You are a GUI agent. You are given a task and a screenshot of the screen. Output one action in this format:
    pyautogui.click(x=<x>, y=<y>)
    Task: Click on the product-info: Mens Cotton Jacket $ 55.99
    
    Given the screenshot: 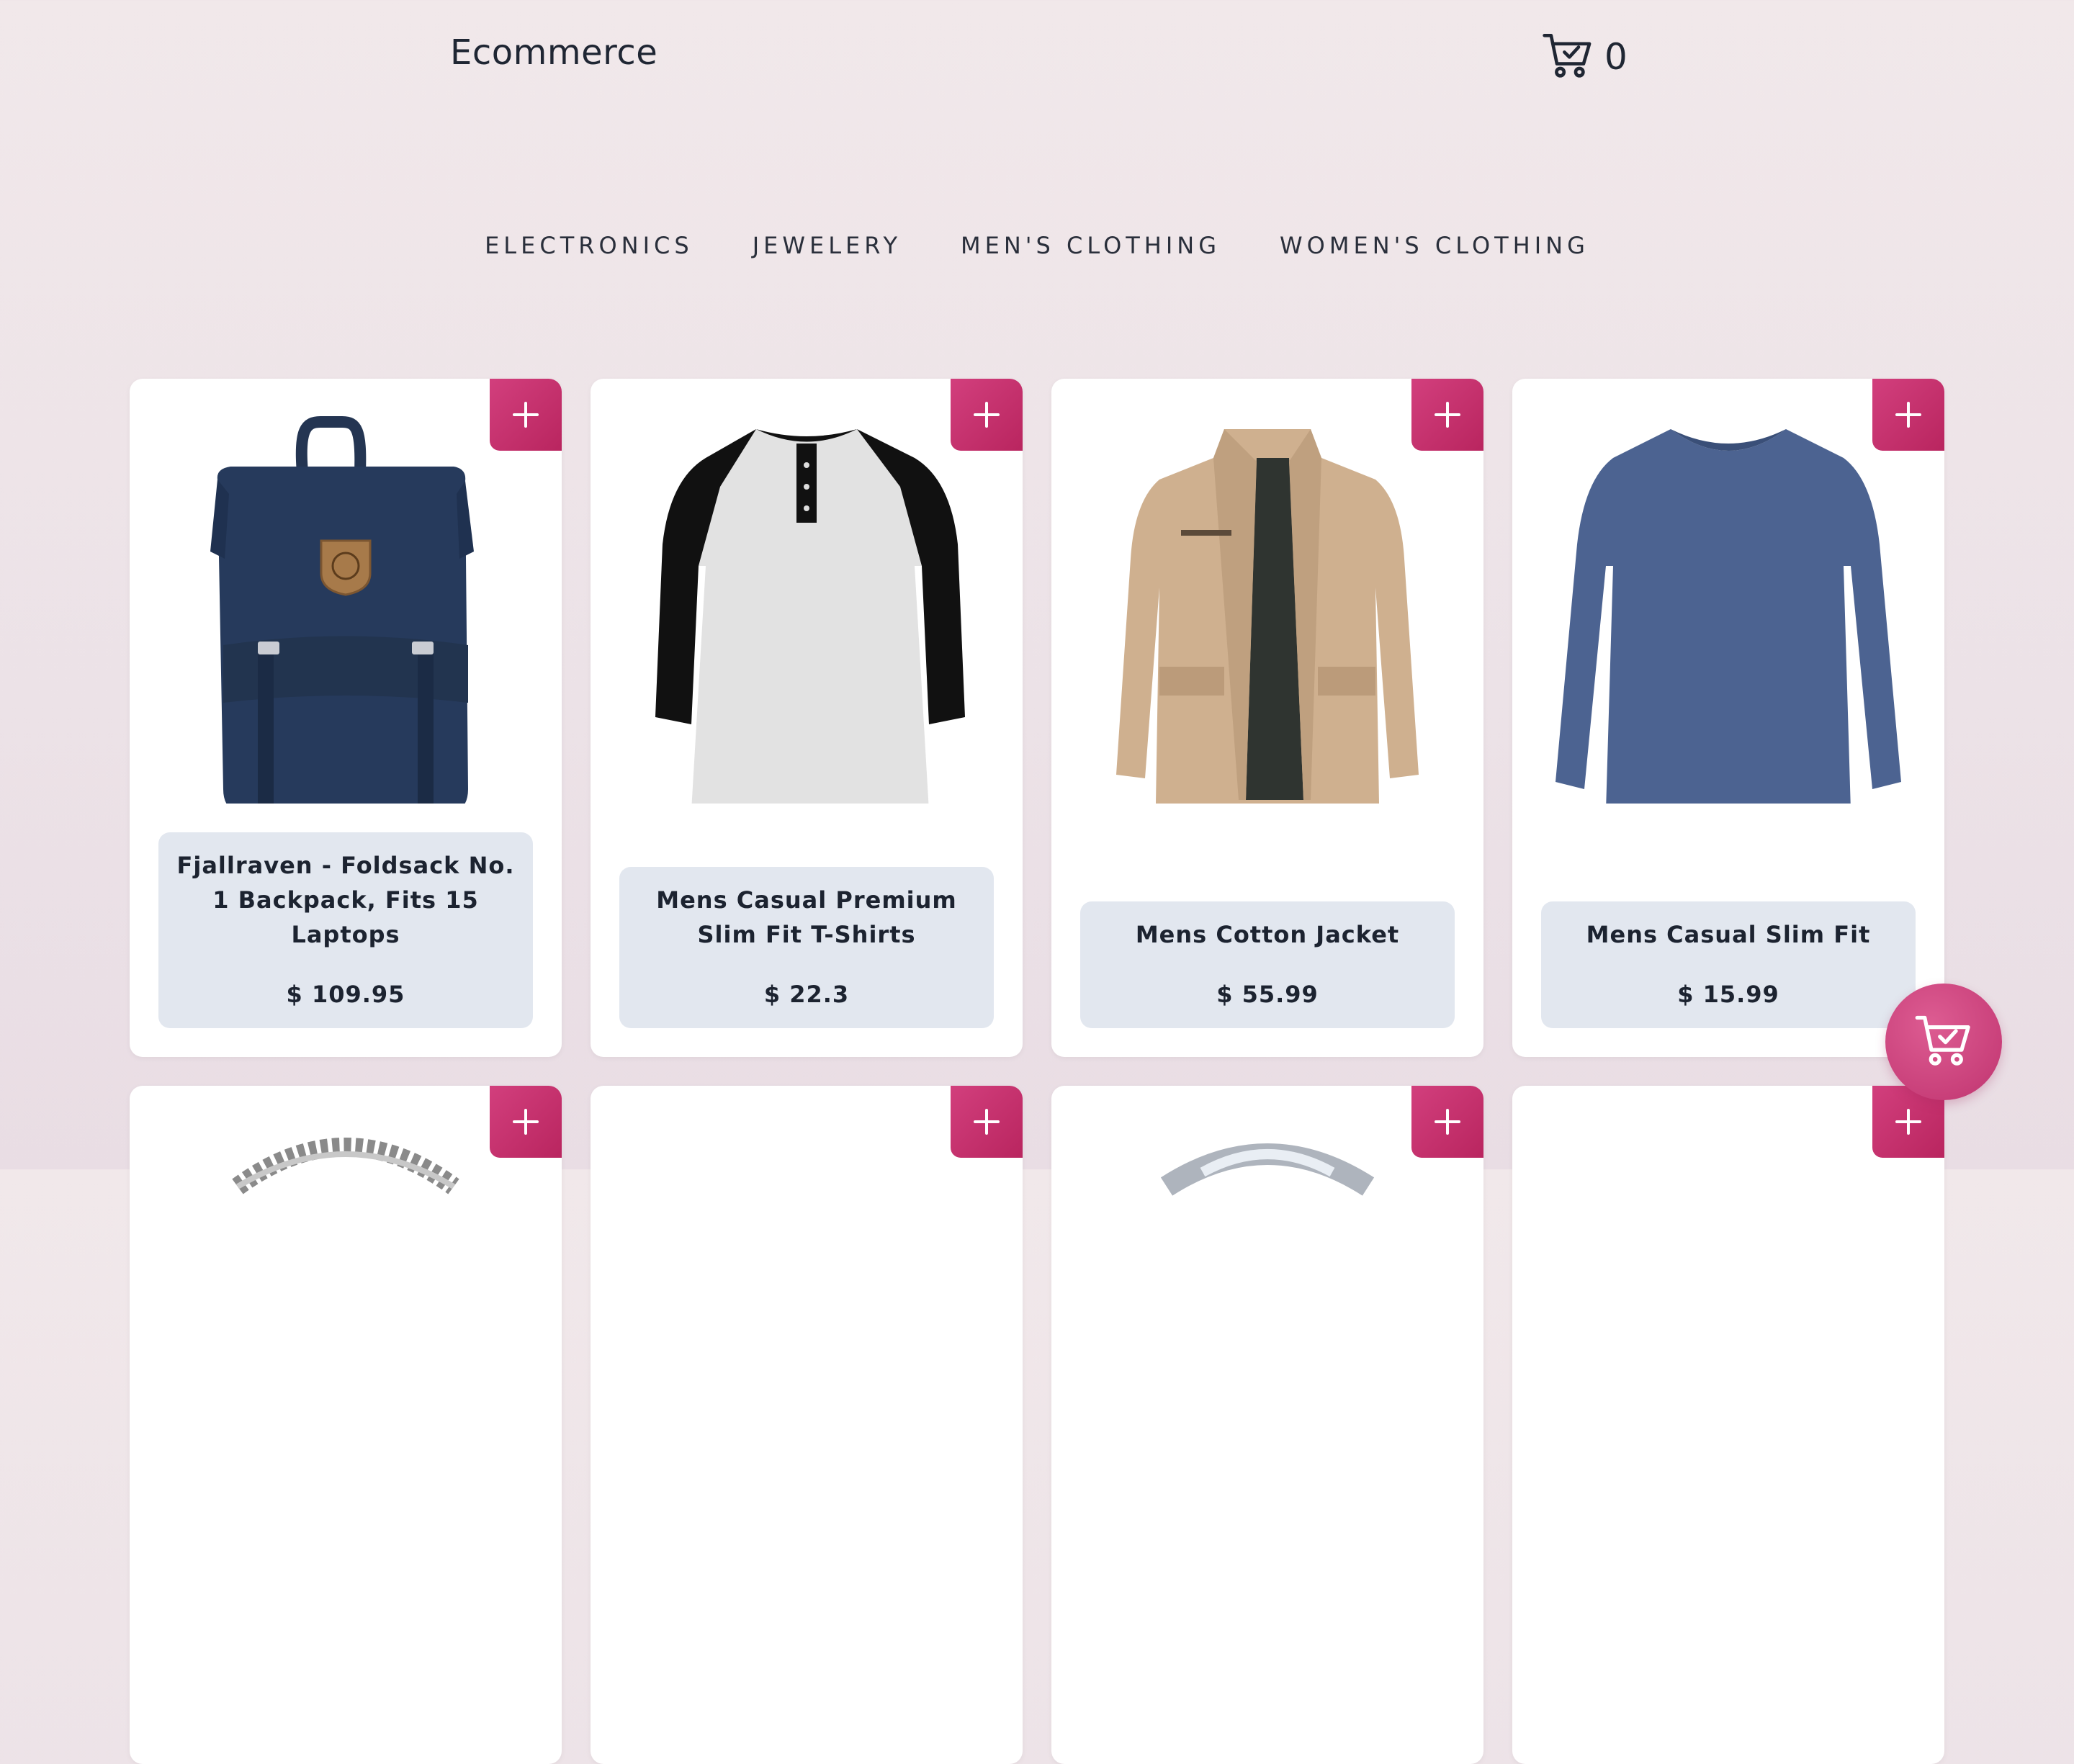 What is the action you would take?
    pyautogui.click(x=1267, y=964)
    